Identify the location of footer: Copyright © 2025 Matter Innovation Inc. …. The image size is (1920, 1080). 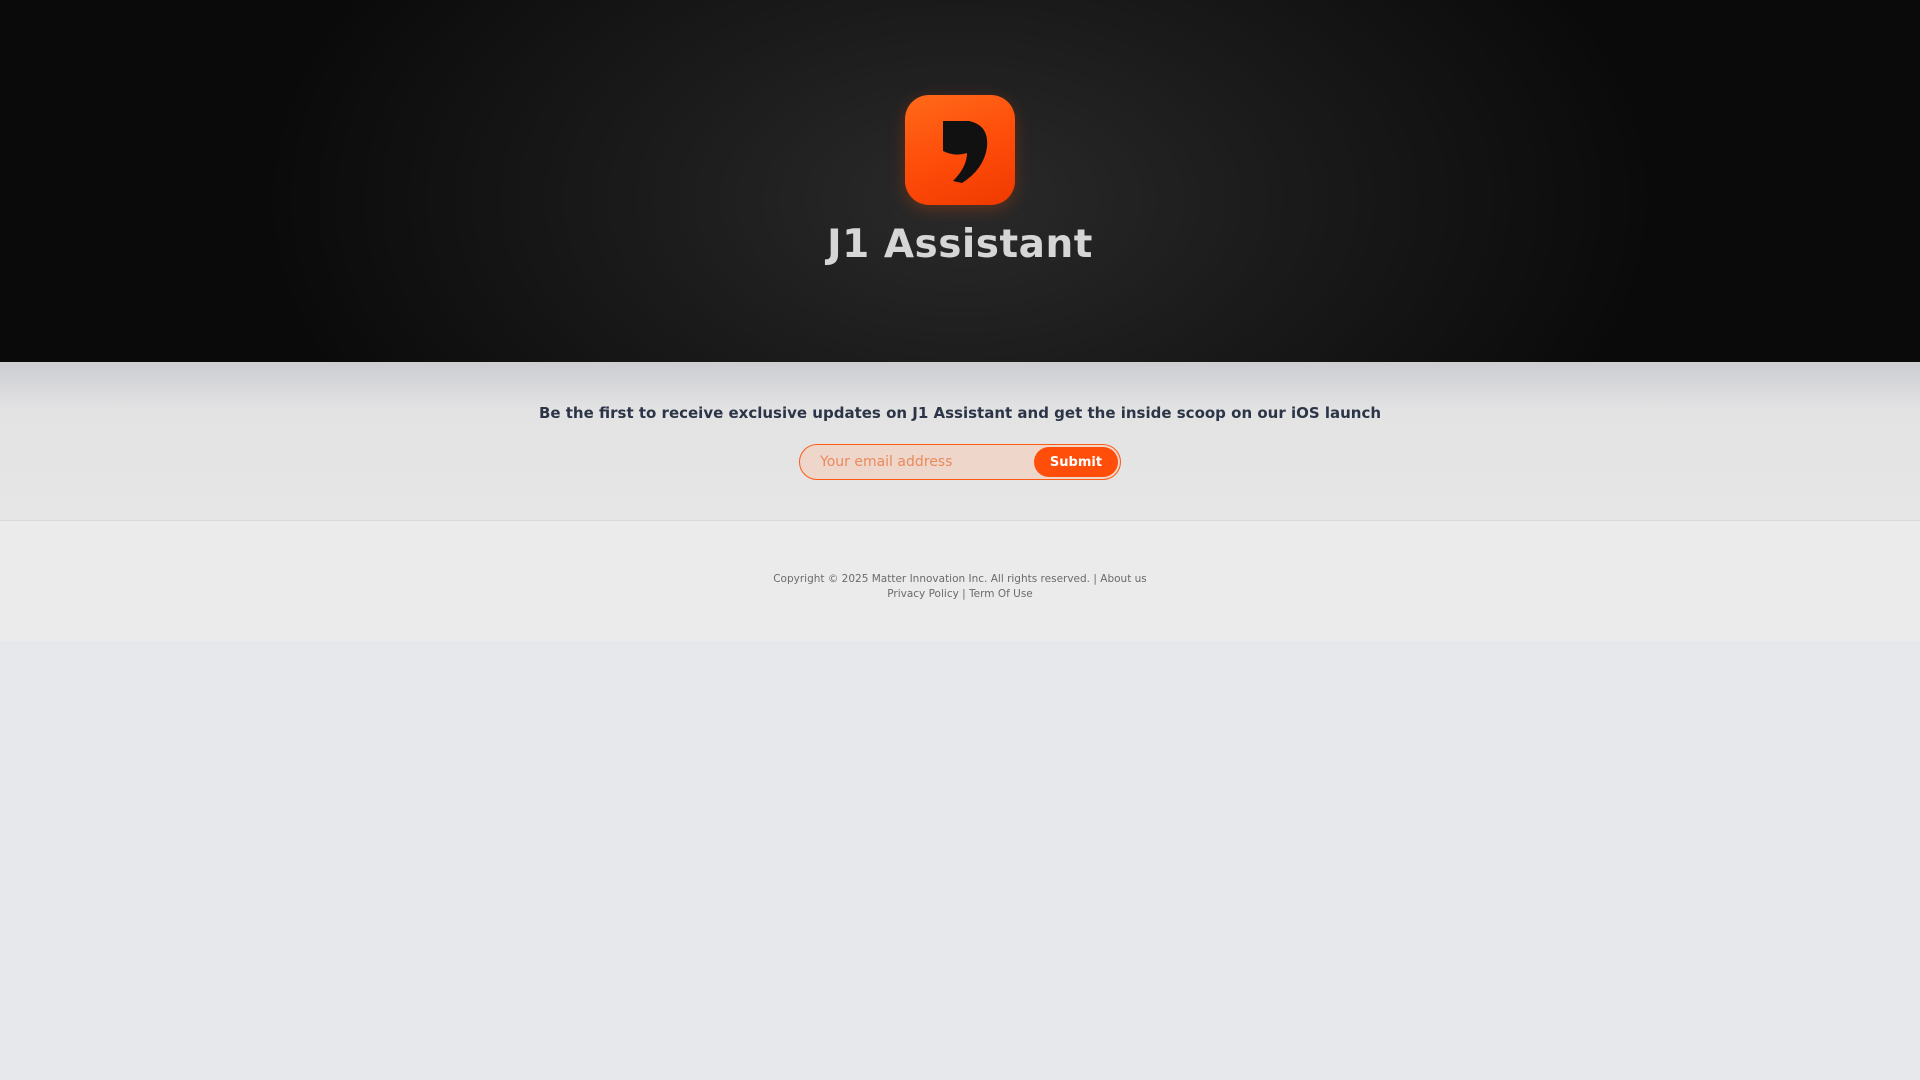
(960, 581).